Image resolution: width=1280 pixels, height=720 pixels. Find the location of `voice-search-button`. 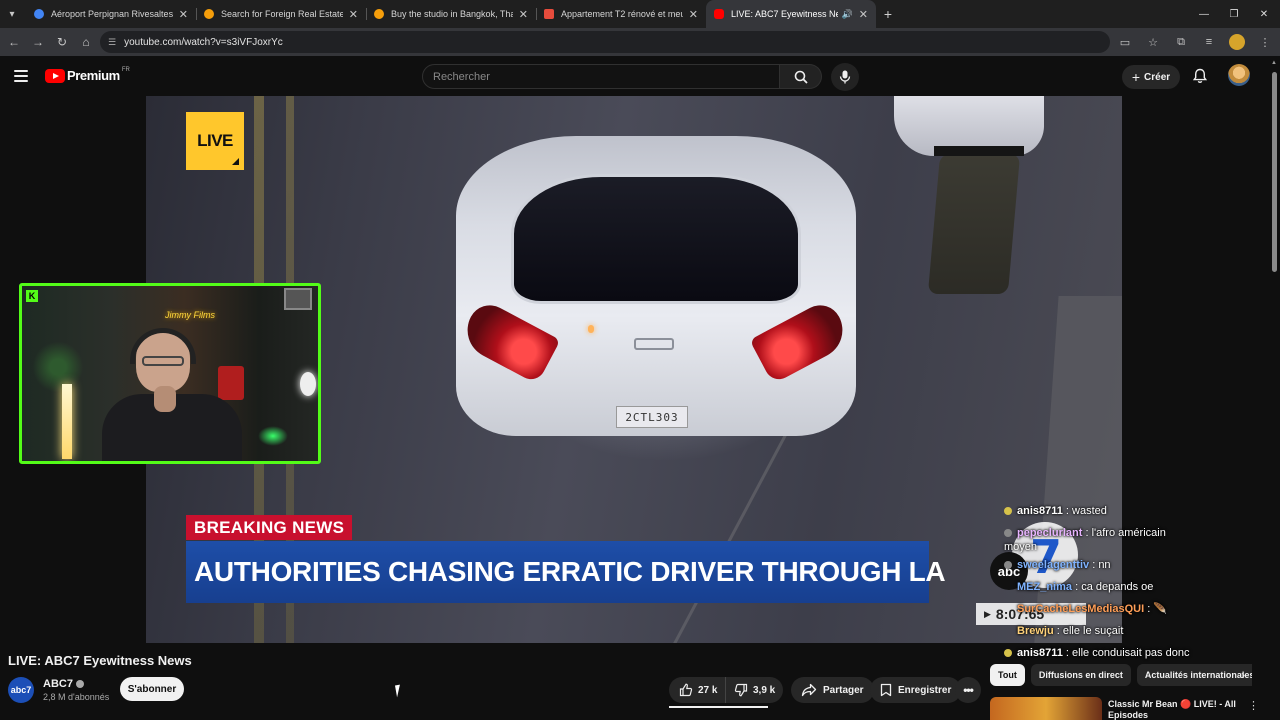

voice-search-button is located at coordinates (845, 77).